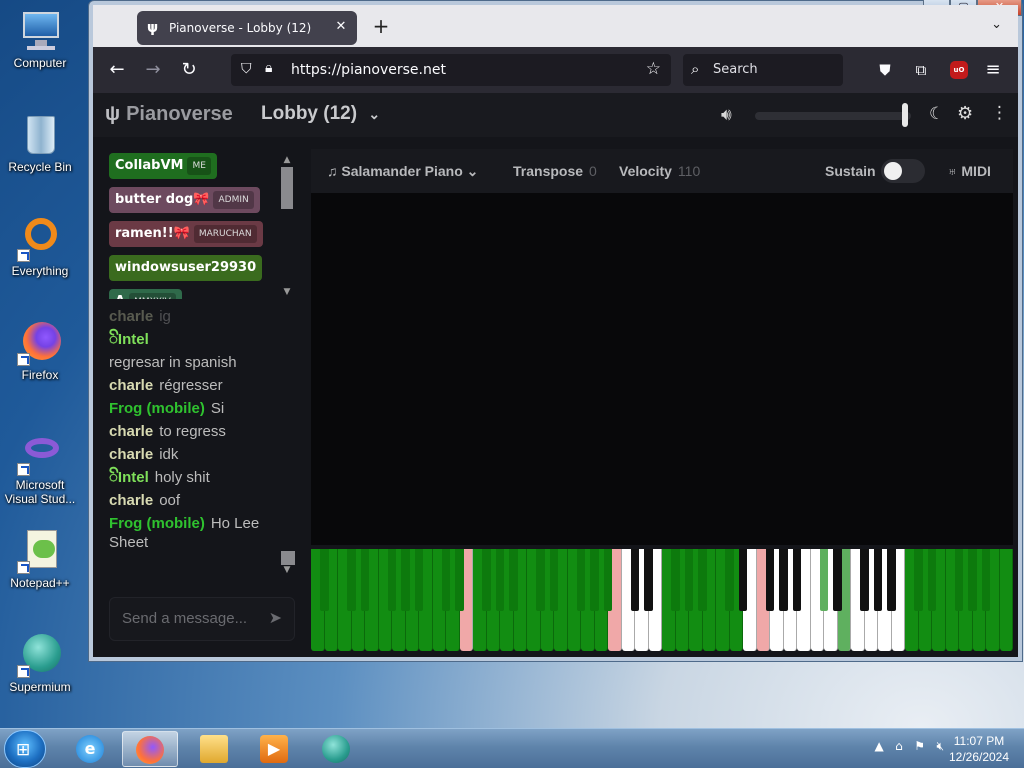 Image resolution: width=1024 pixels, height=768 pixels. Describe the element at coordinates (189, 618) in the screenshot. I see `chat-message-input` at that location.